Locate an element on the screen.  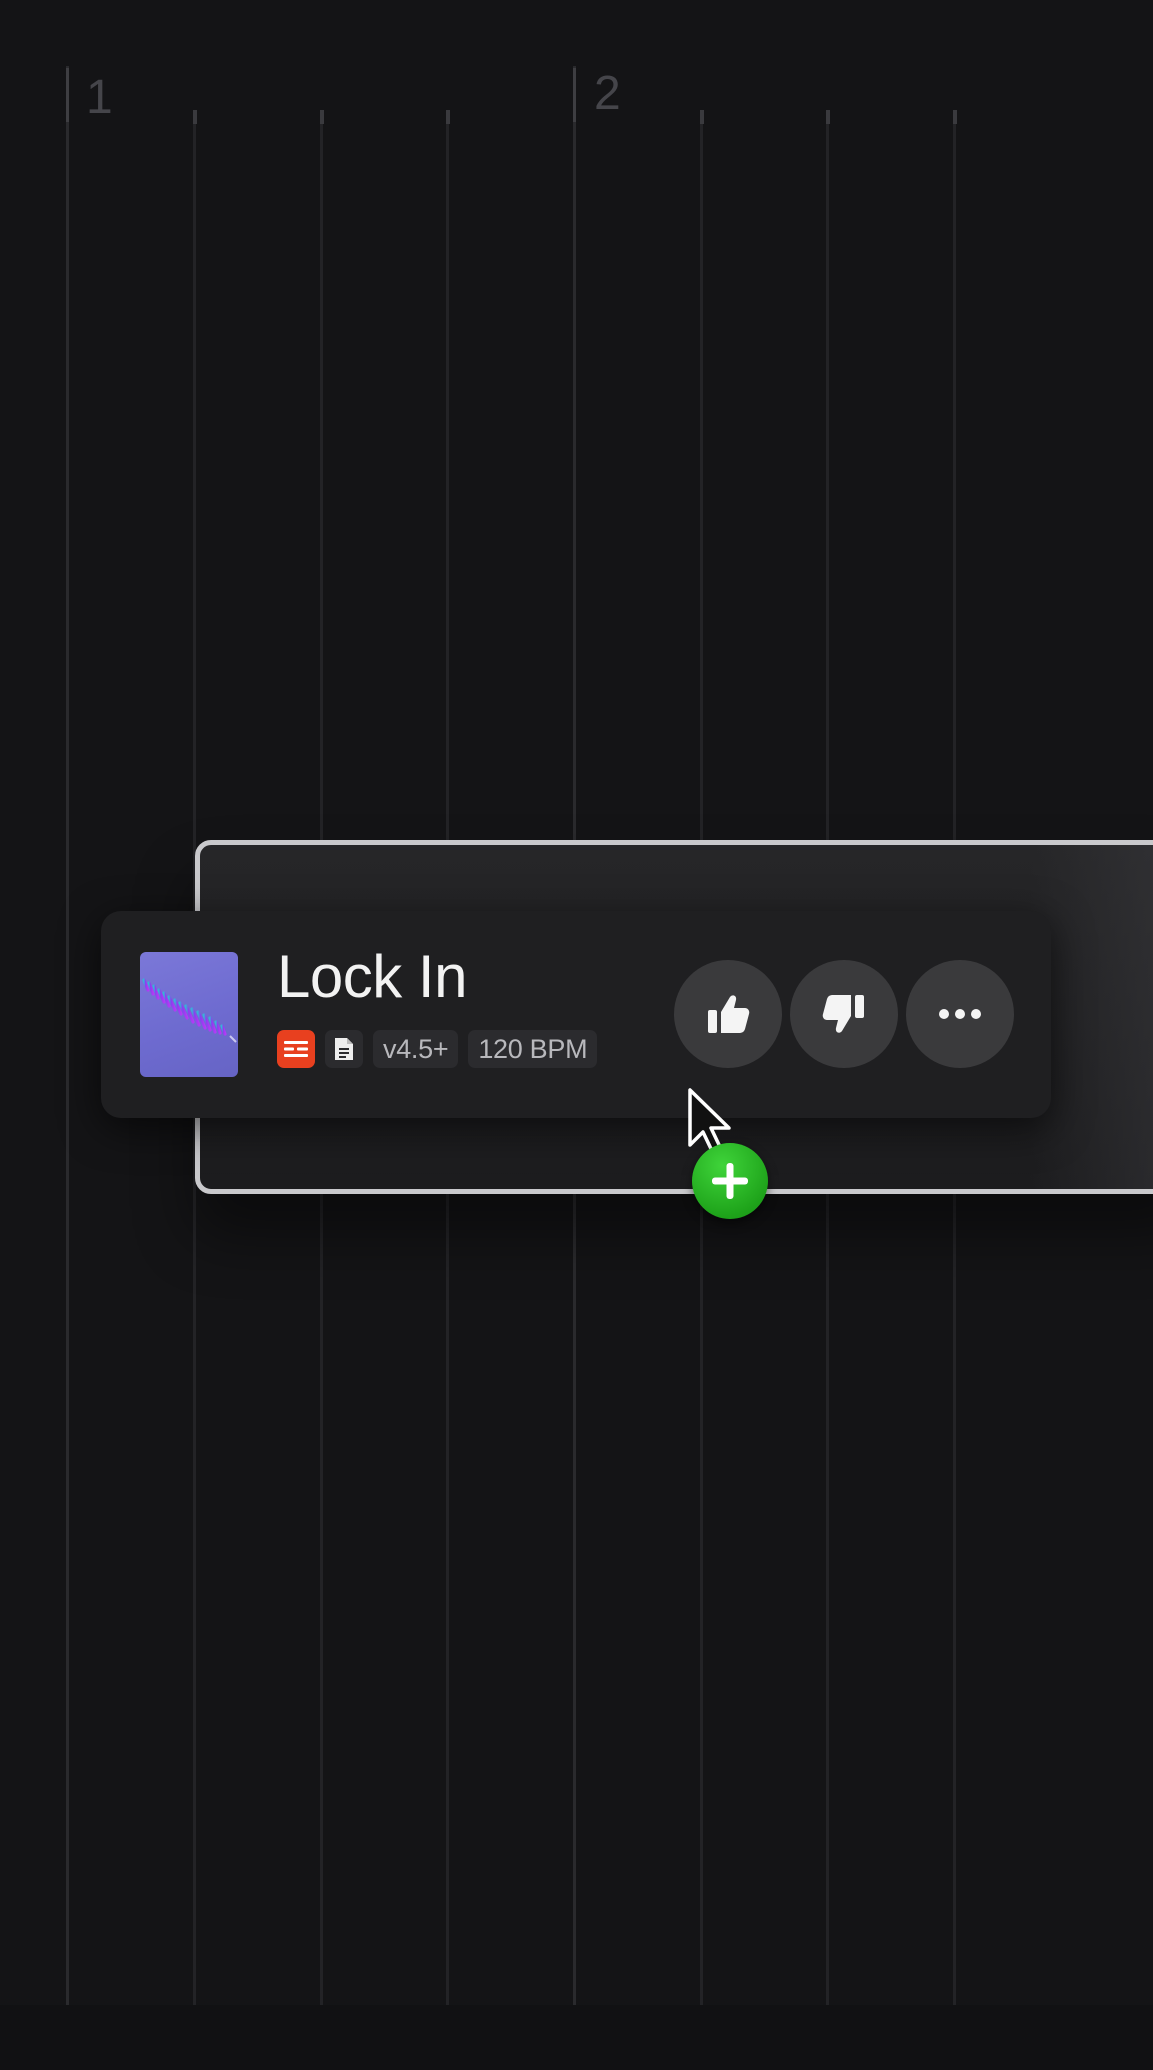
dislike-button is located at coordinates (844, 1014).